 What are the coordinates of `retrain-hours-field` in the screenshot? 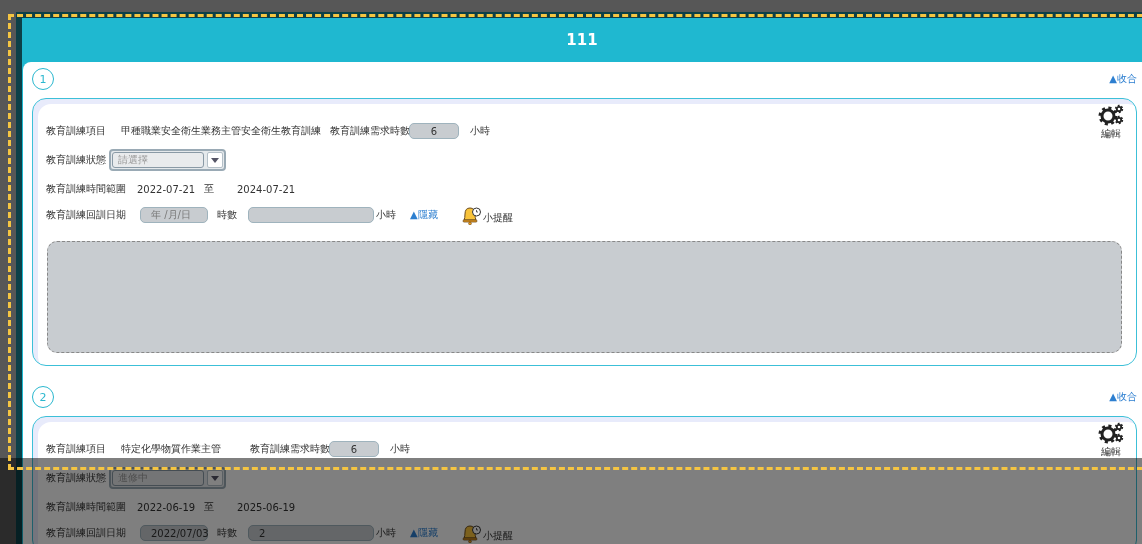 It's located at (311, 215).